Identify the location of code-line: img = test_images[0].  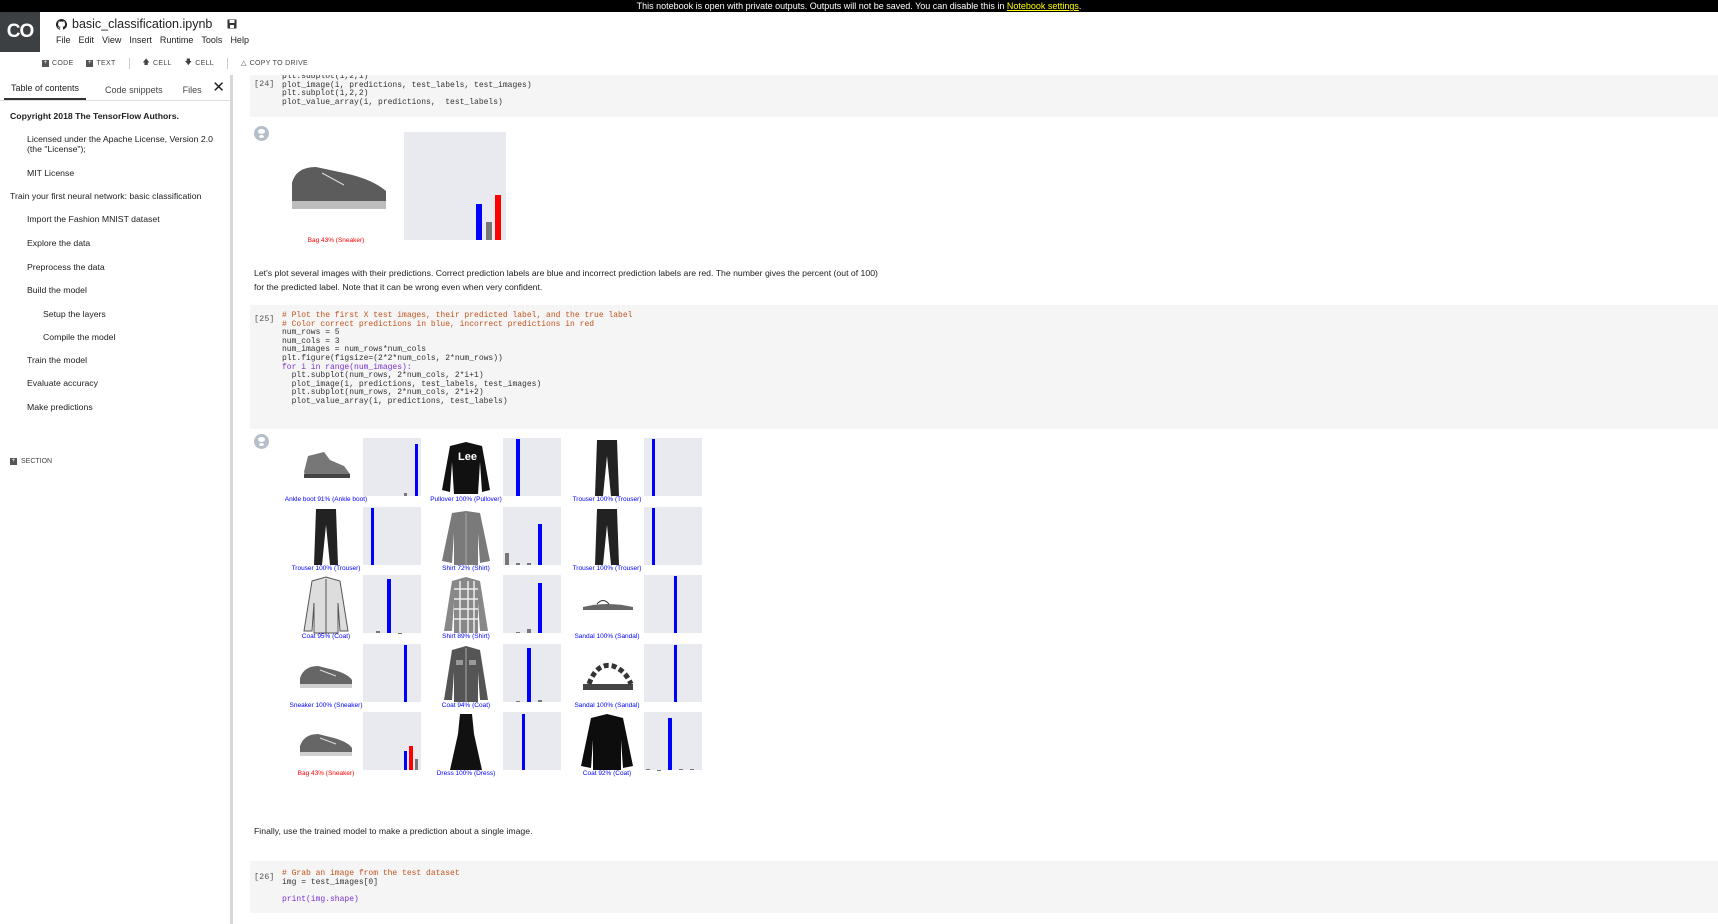
(330, 882).